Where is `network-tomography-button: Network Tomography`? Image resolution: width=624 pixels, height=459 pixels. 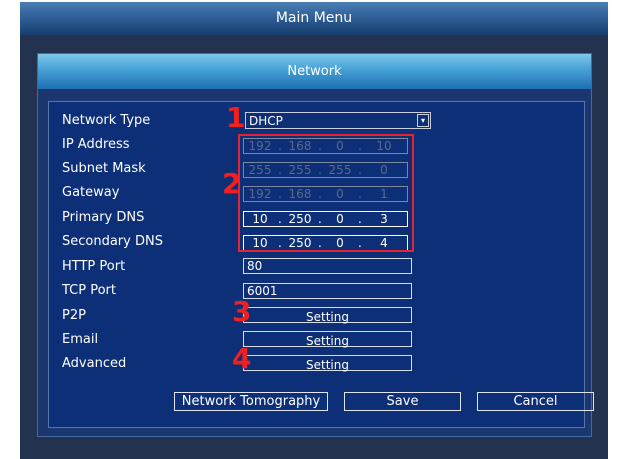 network-tomography-button: Network Tomography is located at coordinates (251, 401).